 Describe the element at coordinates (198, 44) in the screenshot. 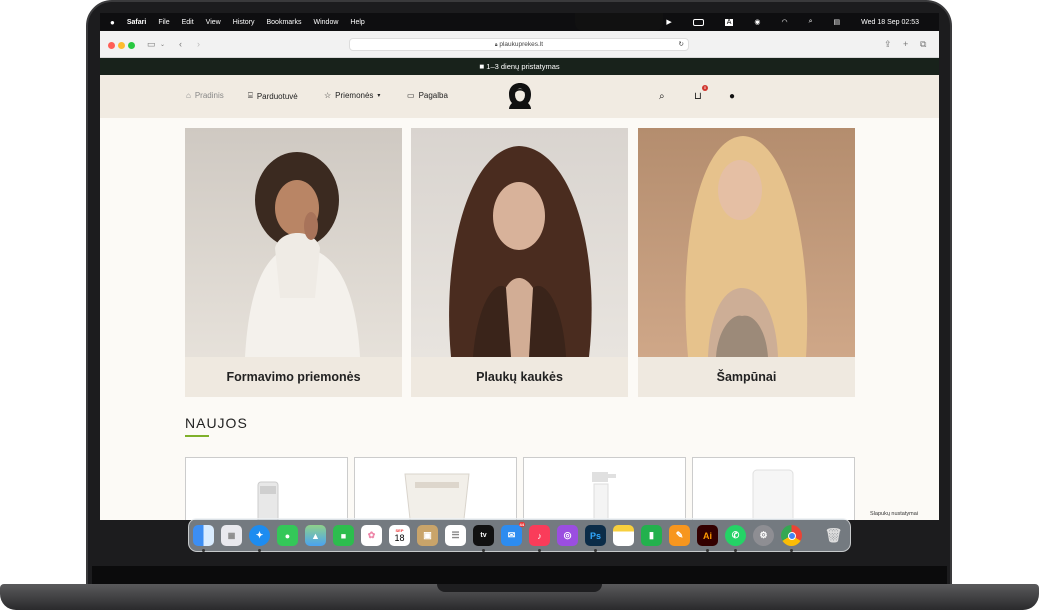

I see `forward-icon: ›` at that location.